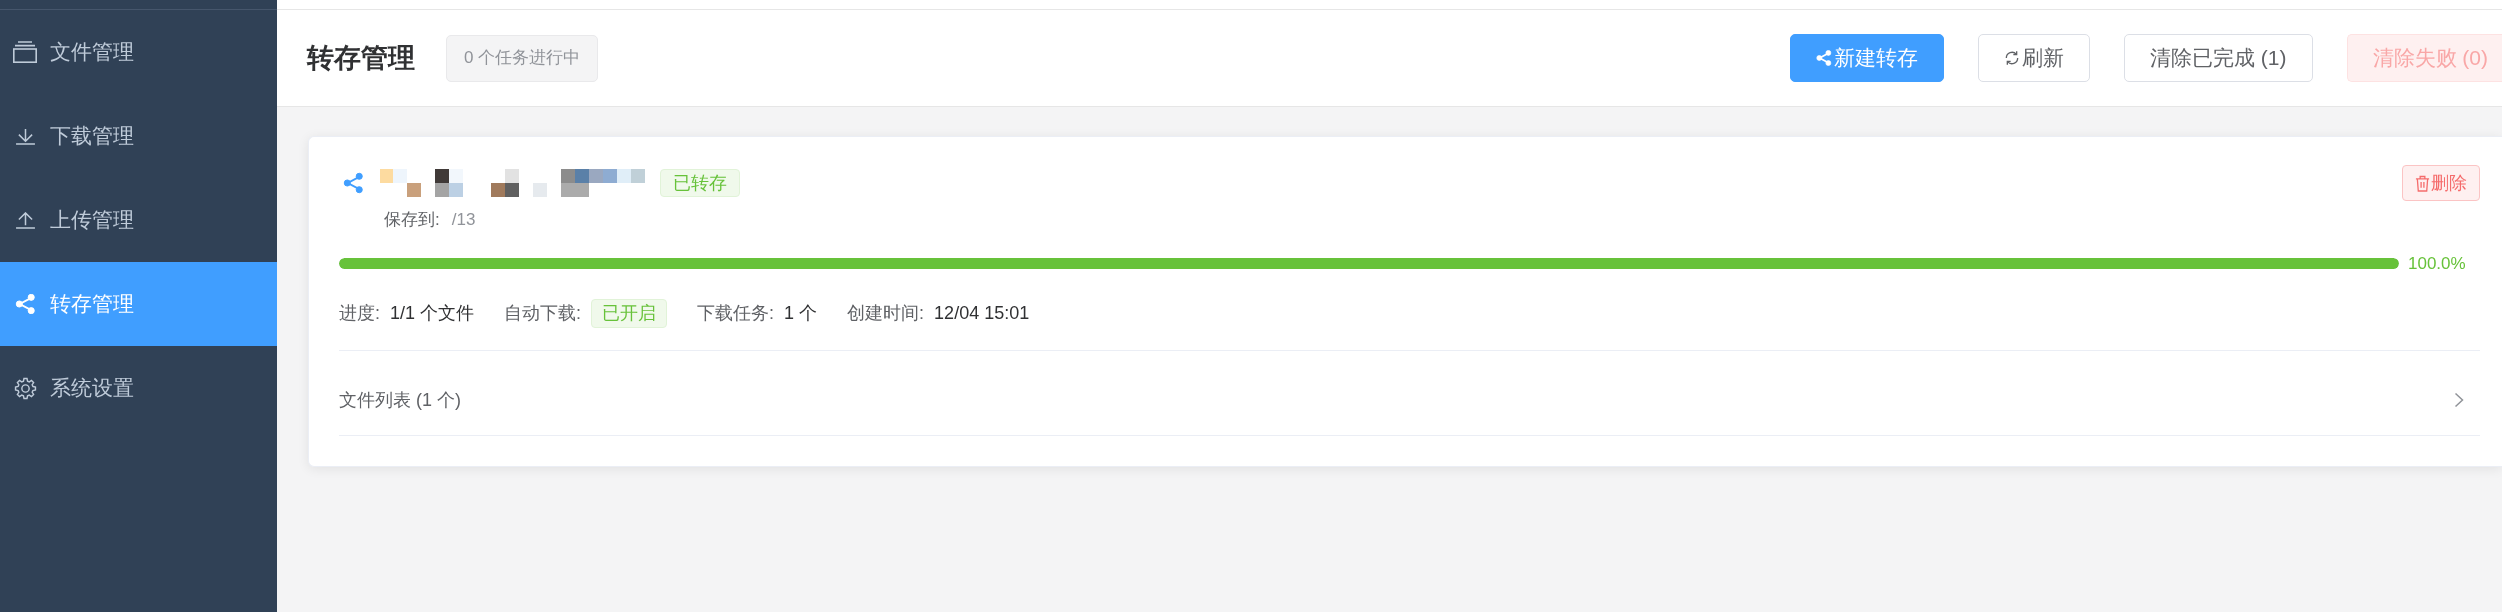 This screenshot has width=2502, height=612. What do you see at coordinates (982, 313) in the screenshot?
I see `meta-value: 12/04 15:01` at bounding box center [982, 313].